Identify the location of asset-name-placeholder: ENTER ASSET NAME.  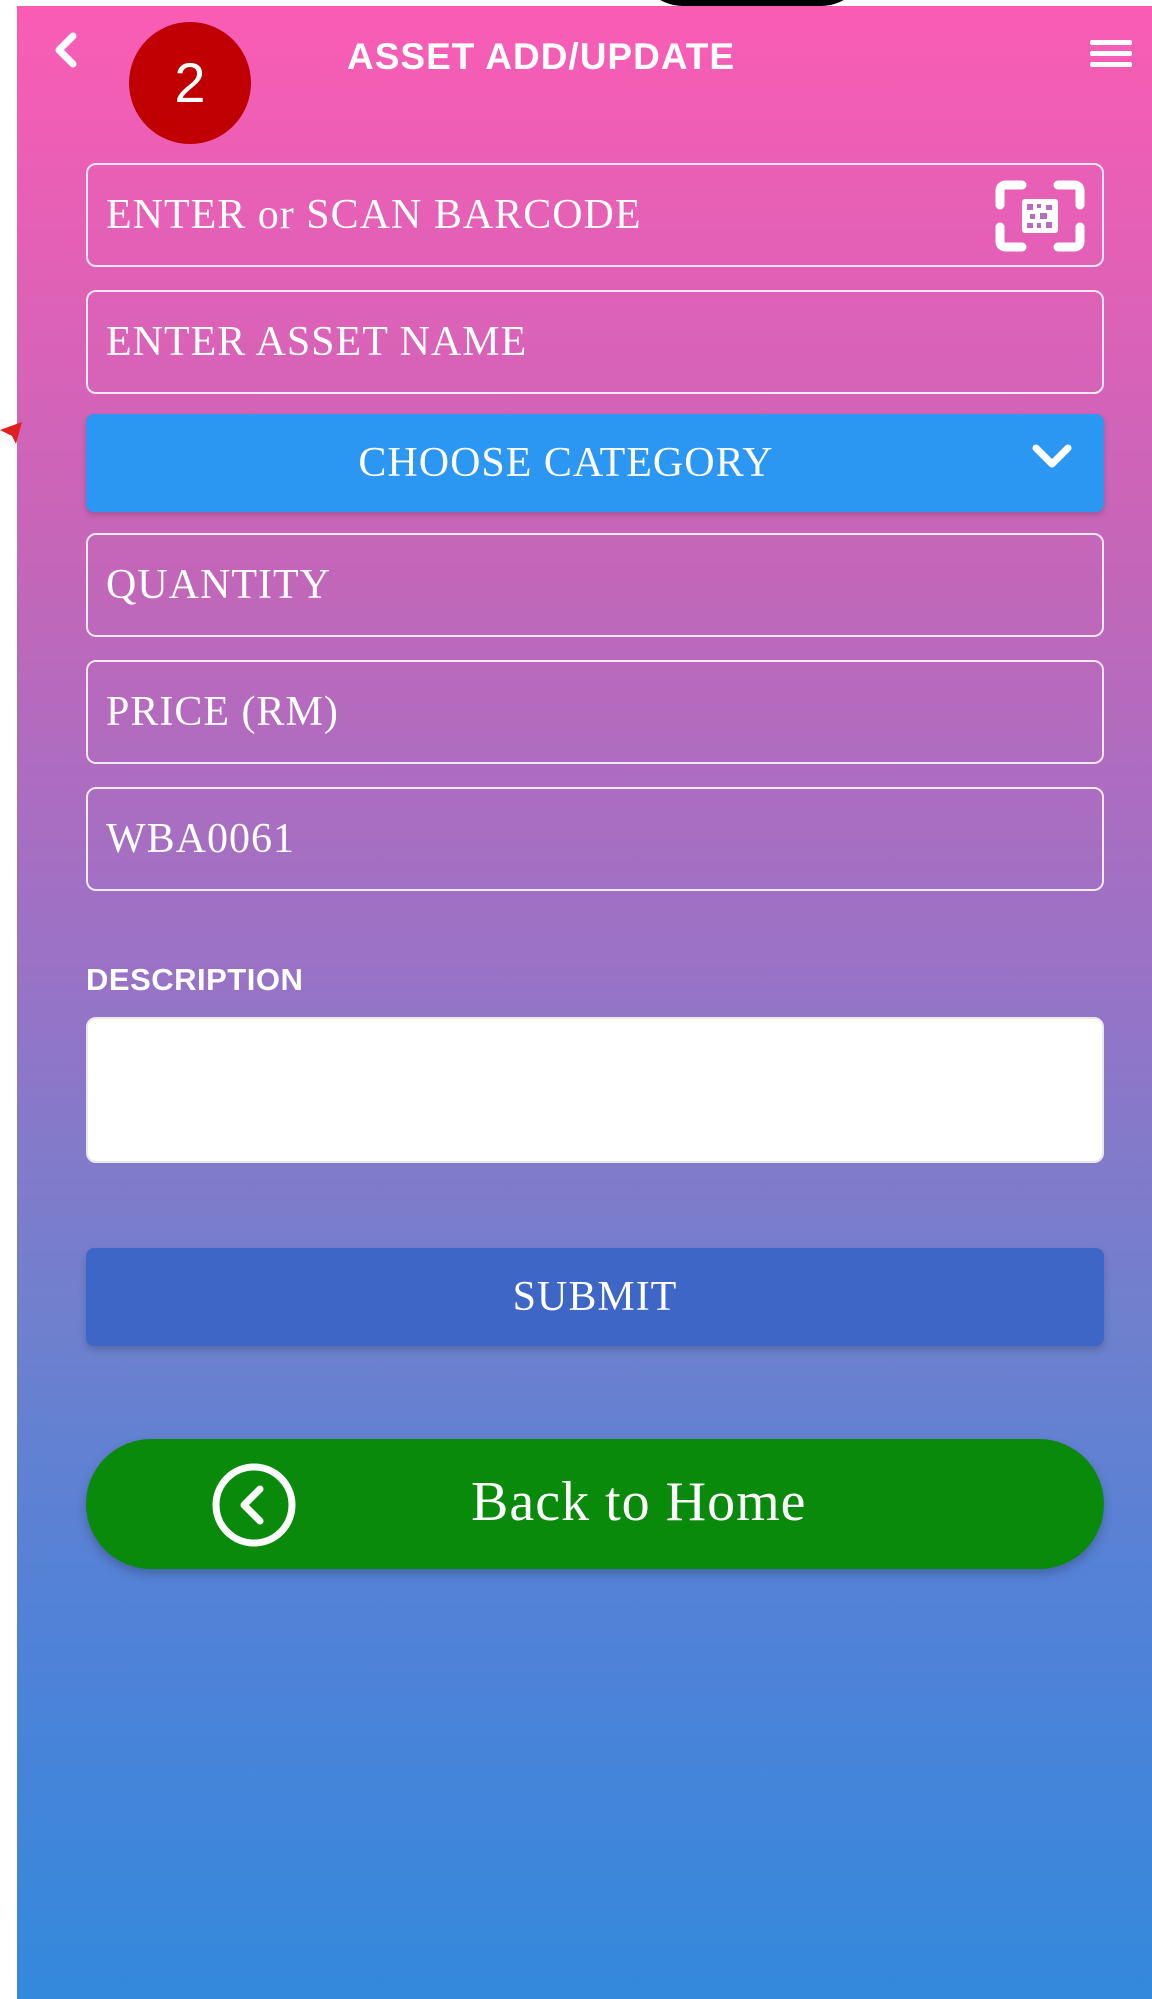
(317, 342).